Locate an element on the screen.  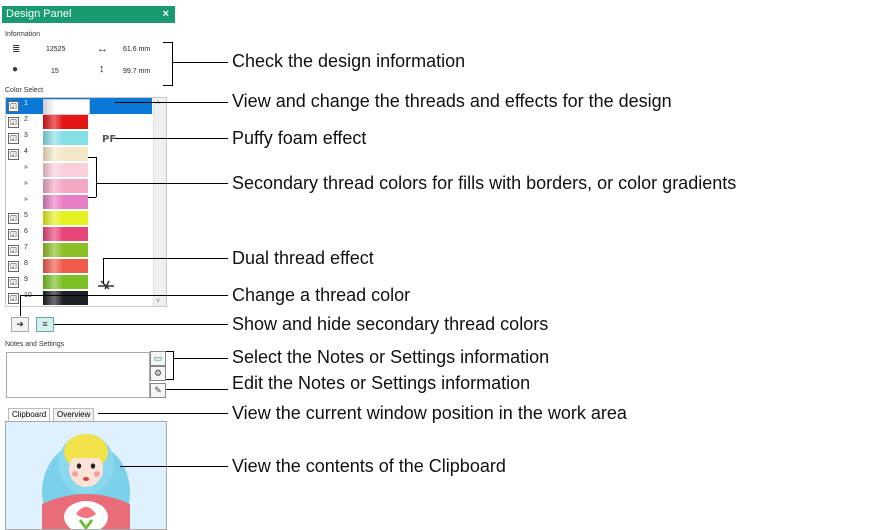
thread-number: 2 is located at coordinates (26, 119).